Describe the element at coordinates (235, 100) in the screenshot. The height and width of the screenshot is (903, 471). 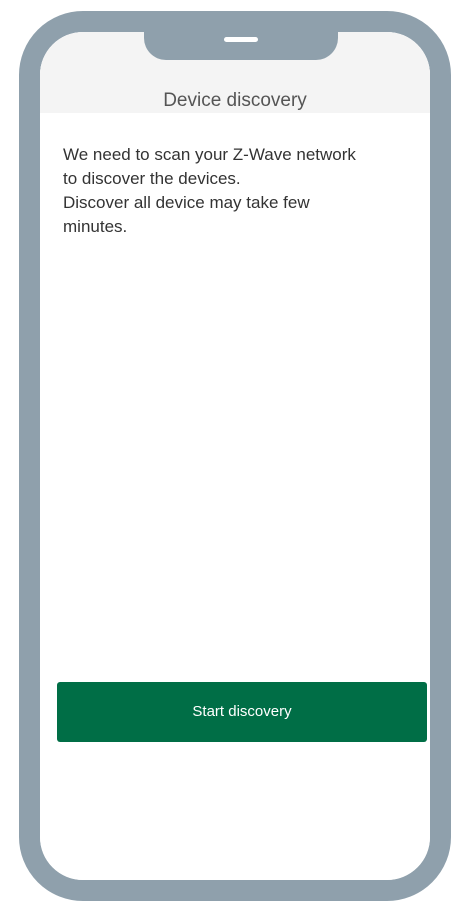
I see `page-title: Device discovery` at that location.